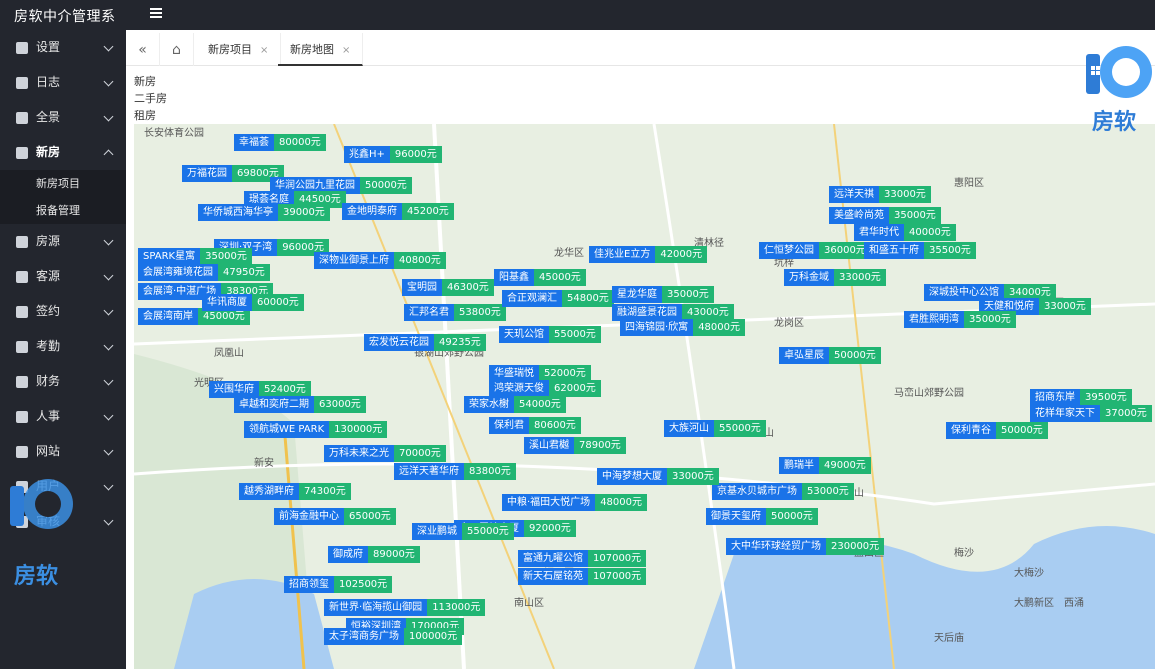  I want to click on tab-xinfang-map: 新房地图 ×, so click(321, 49).